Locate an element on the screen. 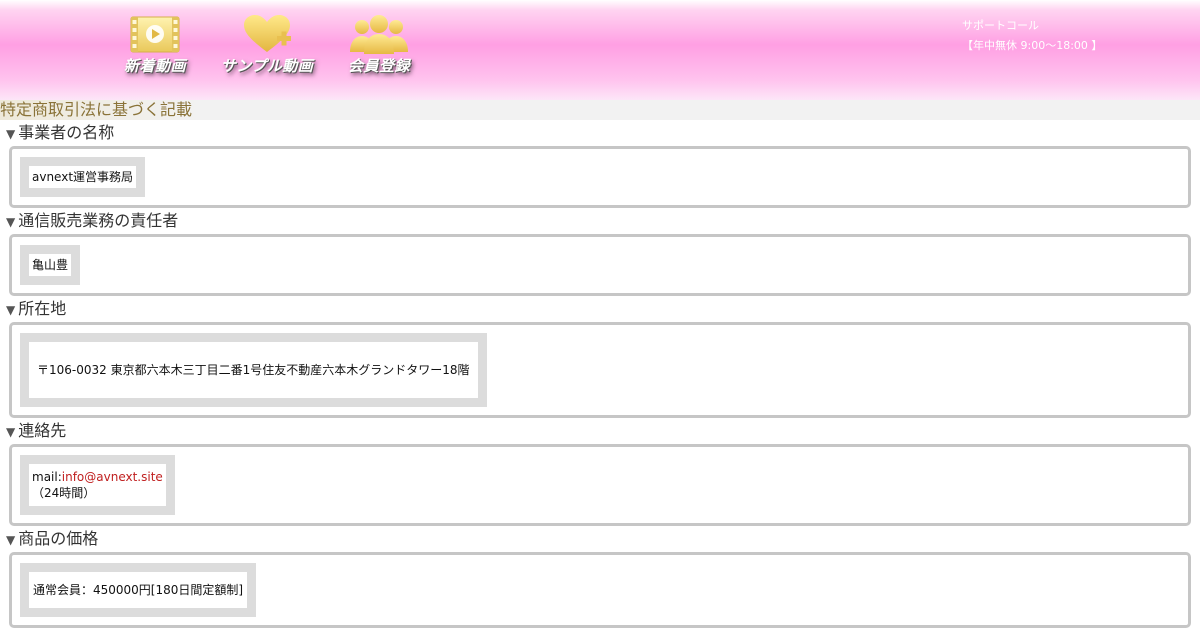 The height and width of the screenshot is (630, 1200). section-box-contact: mail:info@avnext.site （24時間） is located at coordinates (600, 485).